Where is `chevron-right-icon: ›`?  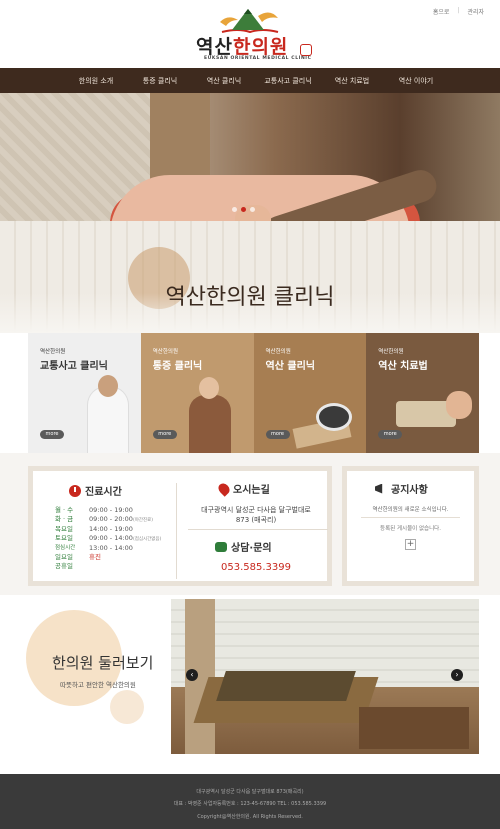 chevron-right-icon: › is located at coordinates (457, 675).